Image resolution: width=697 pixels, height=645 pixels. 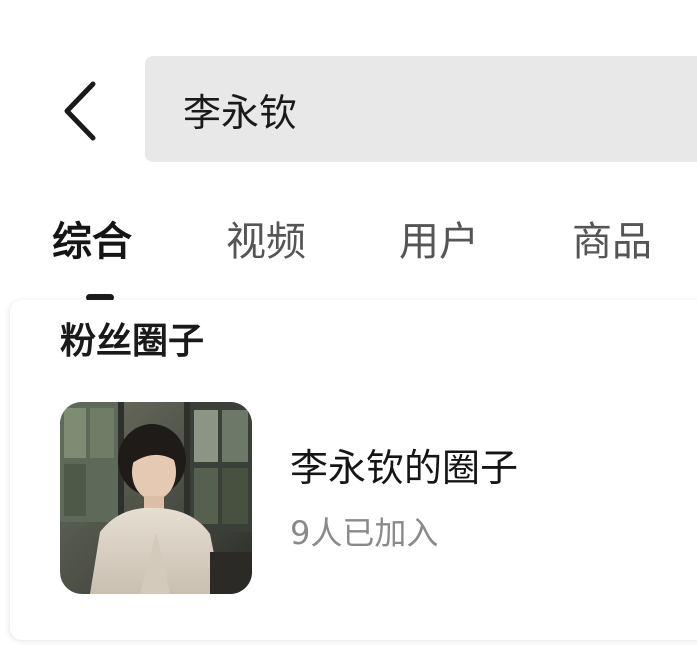 I want to click on tab-videos: 视频, so click(x=266, y=242).